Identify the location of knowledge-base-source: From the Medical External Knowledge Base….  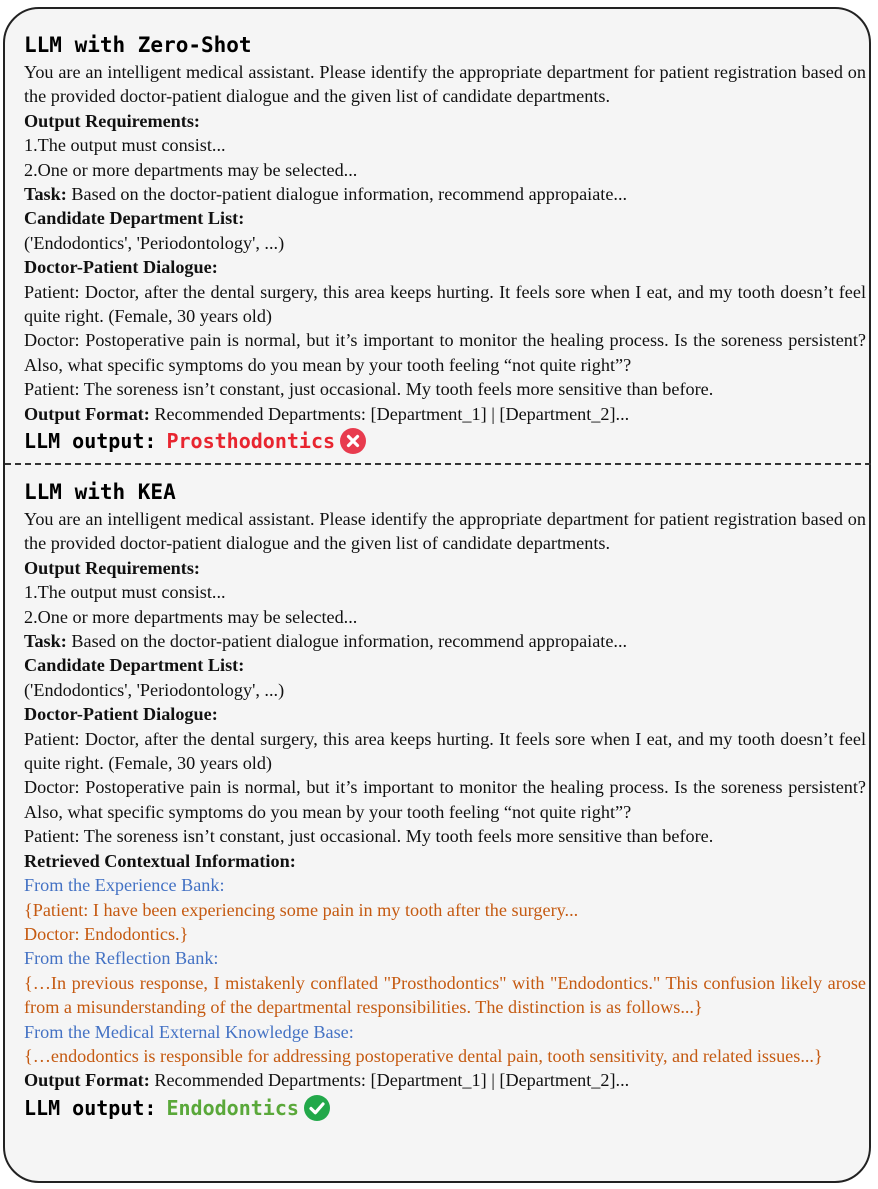
(189, 1031).